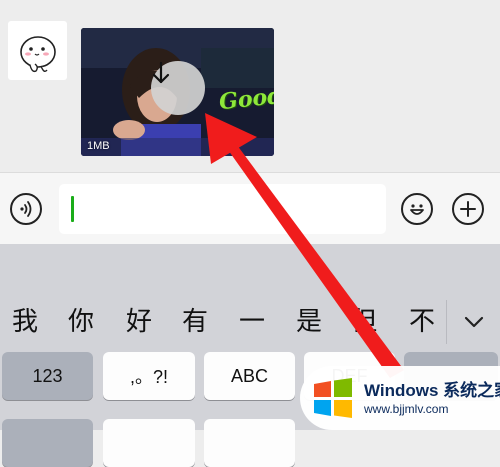 The image size is (500, 467). Describe the element at coordinates (47, 376) in the screenshot. I see `key-123: 123` at that location.